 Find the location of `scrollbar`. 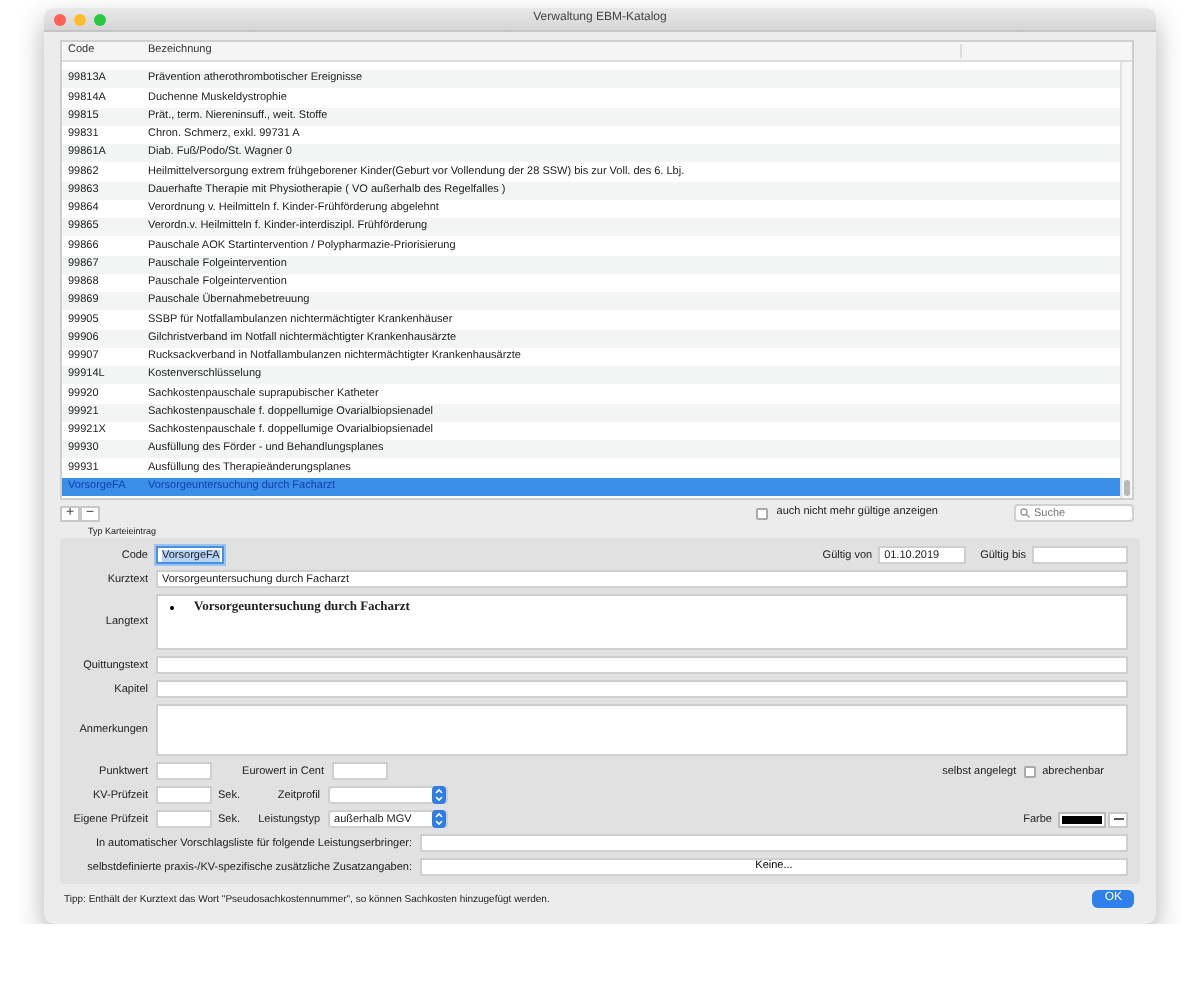

scrollbar is located at coordinates (1126, 280).